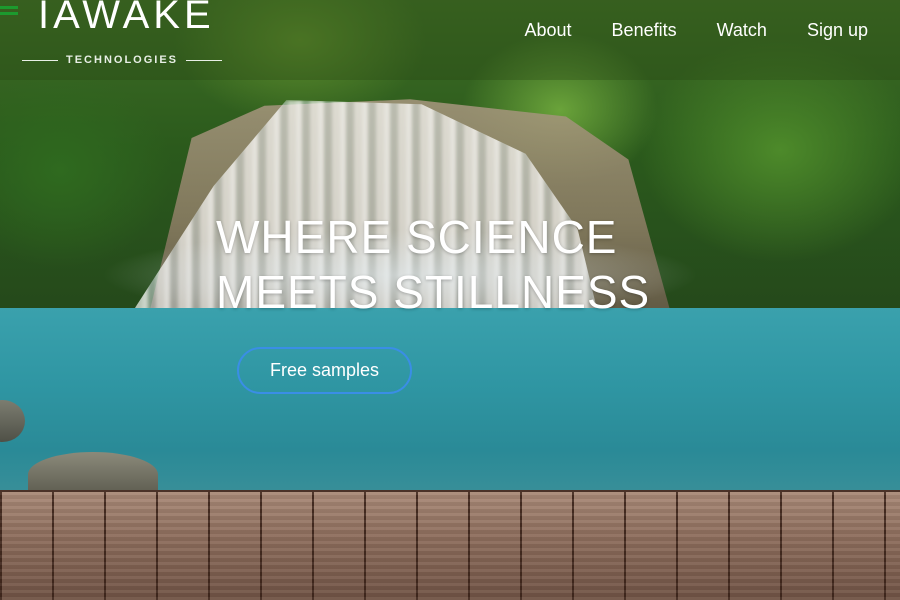 The height and width of the screenshot is (600, 900). I want to click on nav-link-watch: Watch, so click(742, 30).